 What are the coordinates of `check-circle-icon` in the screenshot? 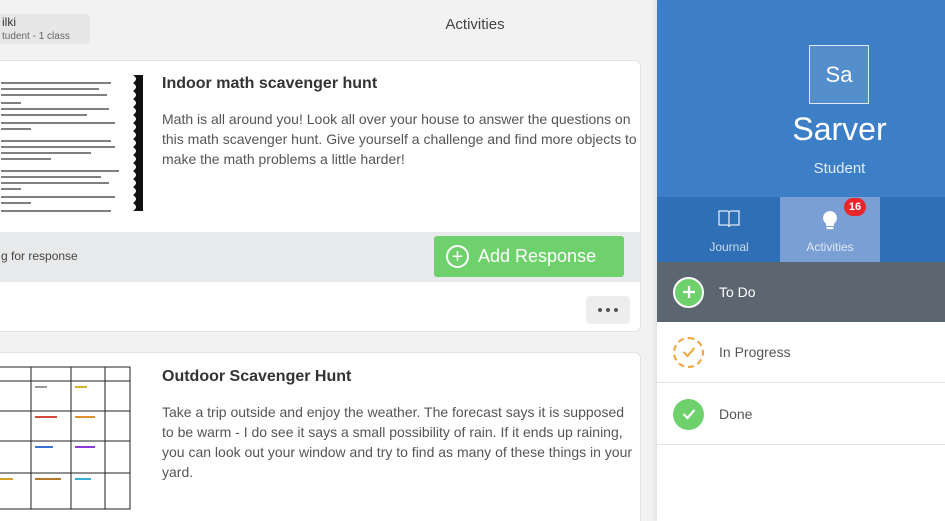 It's located at (688, 414).